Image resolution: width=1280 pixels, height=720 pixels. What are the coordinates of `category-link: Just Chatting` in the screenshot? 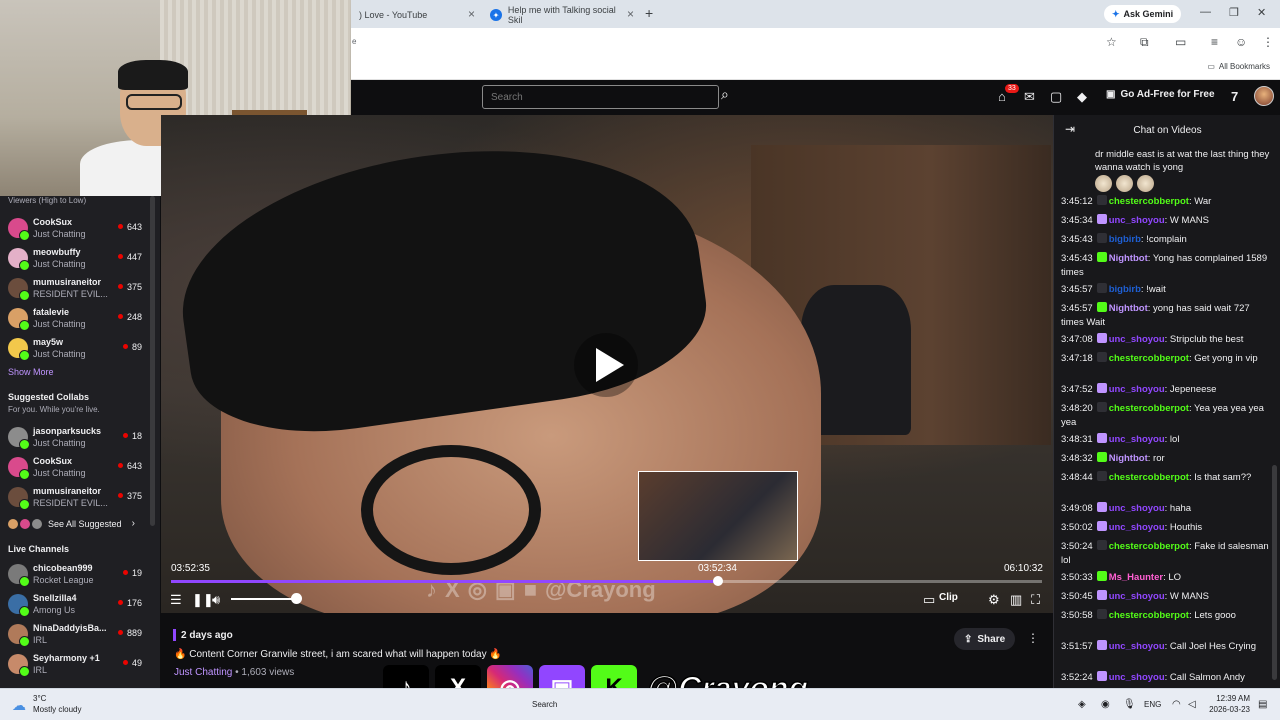 It's located at (203, 672).